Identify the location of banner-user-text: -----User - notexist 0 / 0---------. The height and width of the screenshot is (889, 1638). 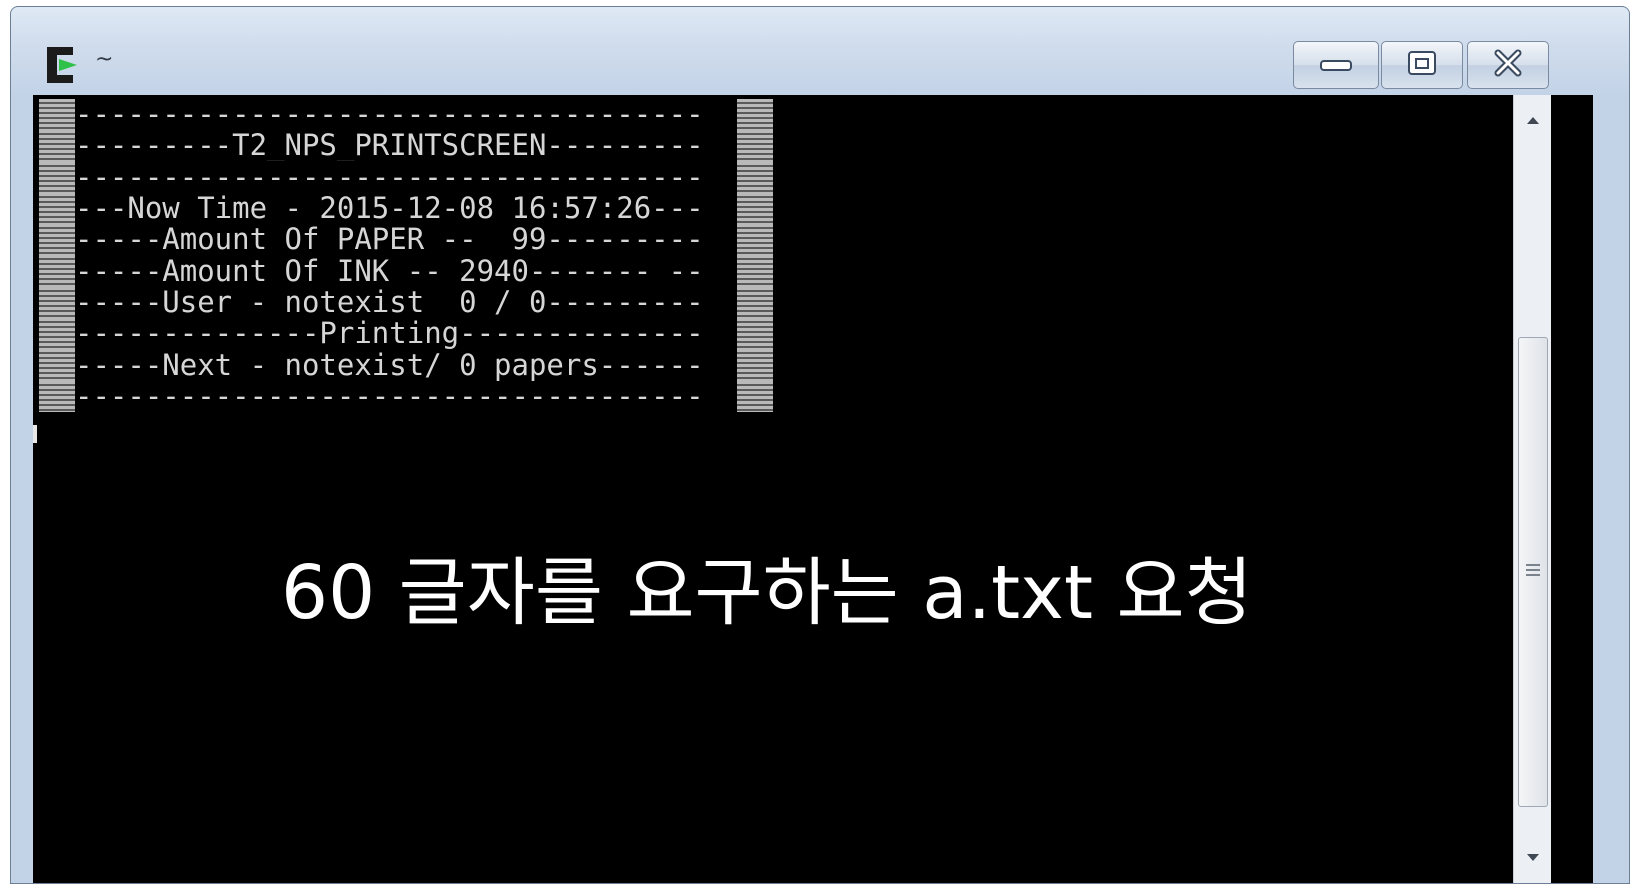
(389, 302).